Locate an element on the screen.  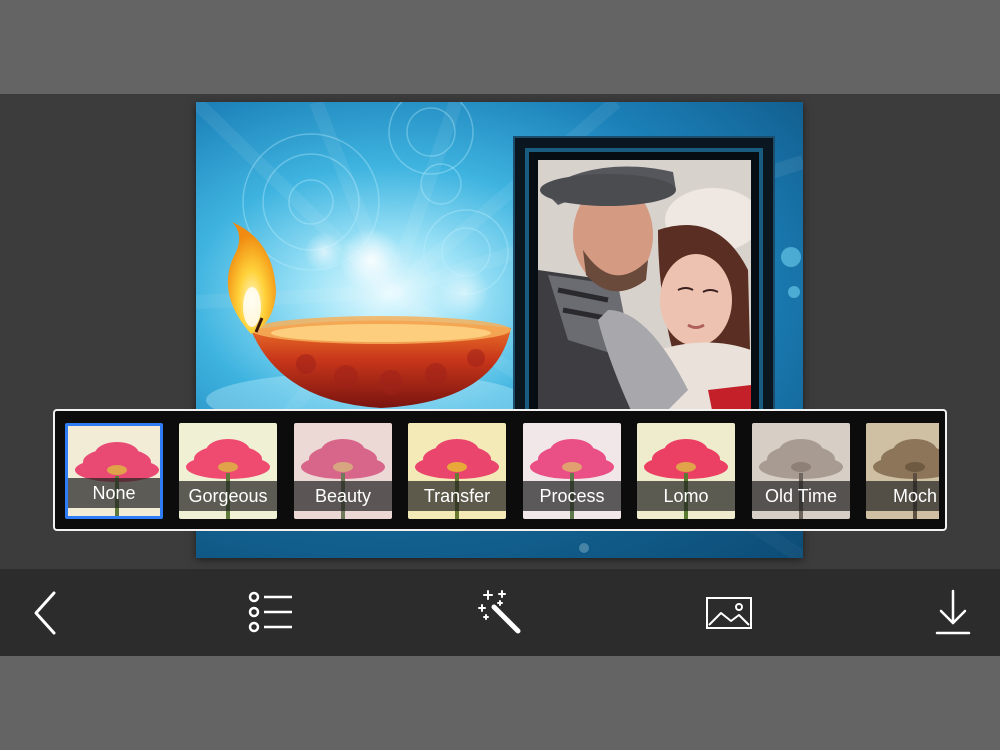
couple-photo-image is located at coordinates (644, 287).